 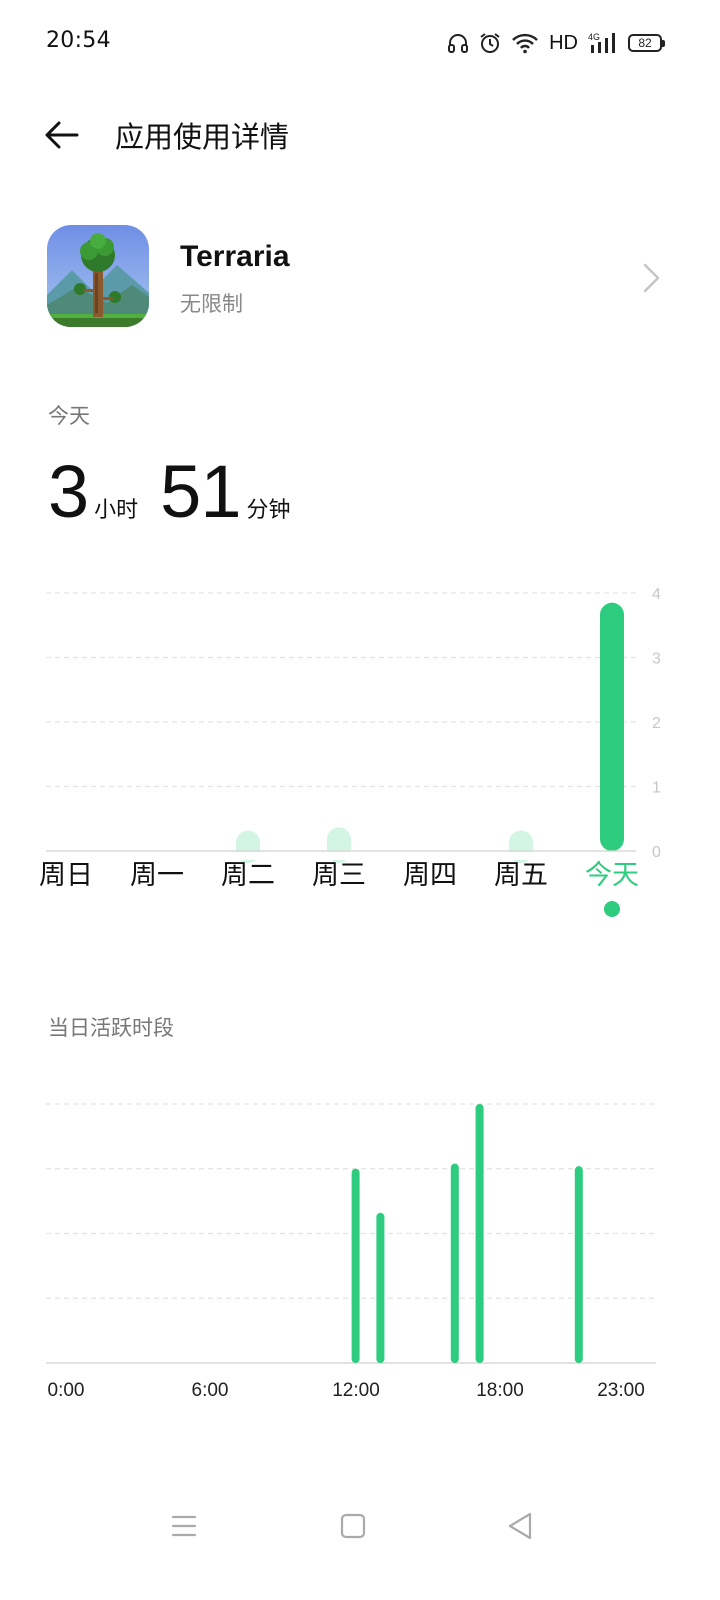 I want to click on menu-icon, so click(x=184, y=1526).